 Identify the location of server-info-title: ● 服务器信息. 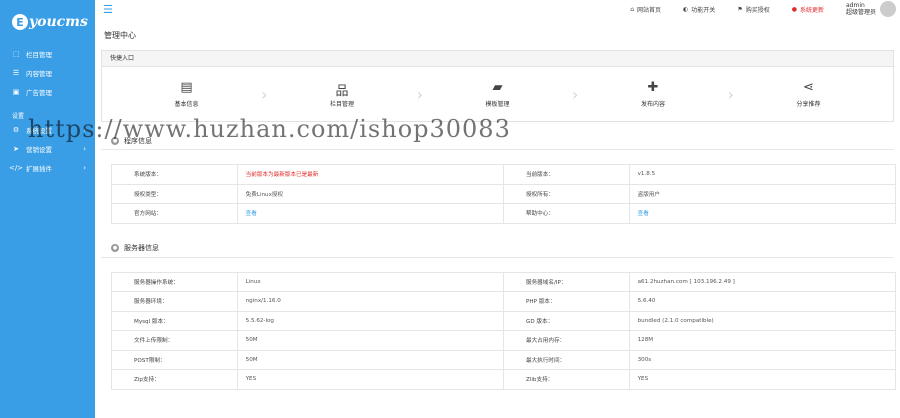
(497, 249).